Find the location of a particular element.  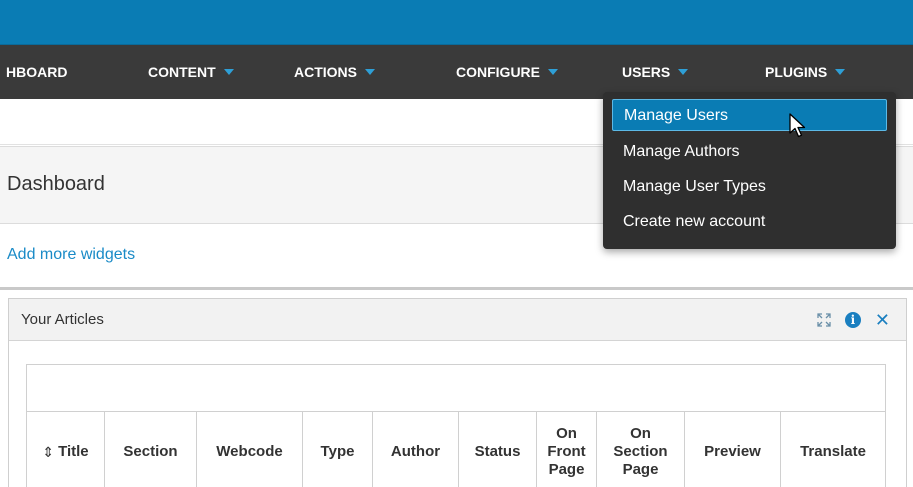

nav-content: CONTENT is located at coordinates (191, 72).